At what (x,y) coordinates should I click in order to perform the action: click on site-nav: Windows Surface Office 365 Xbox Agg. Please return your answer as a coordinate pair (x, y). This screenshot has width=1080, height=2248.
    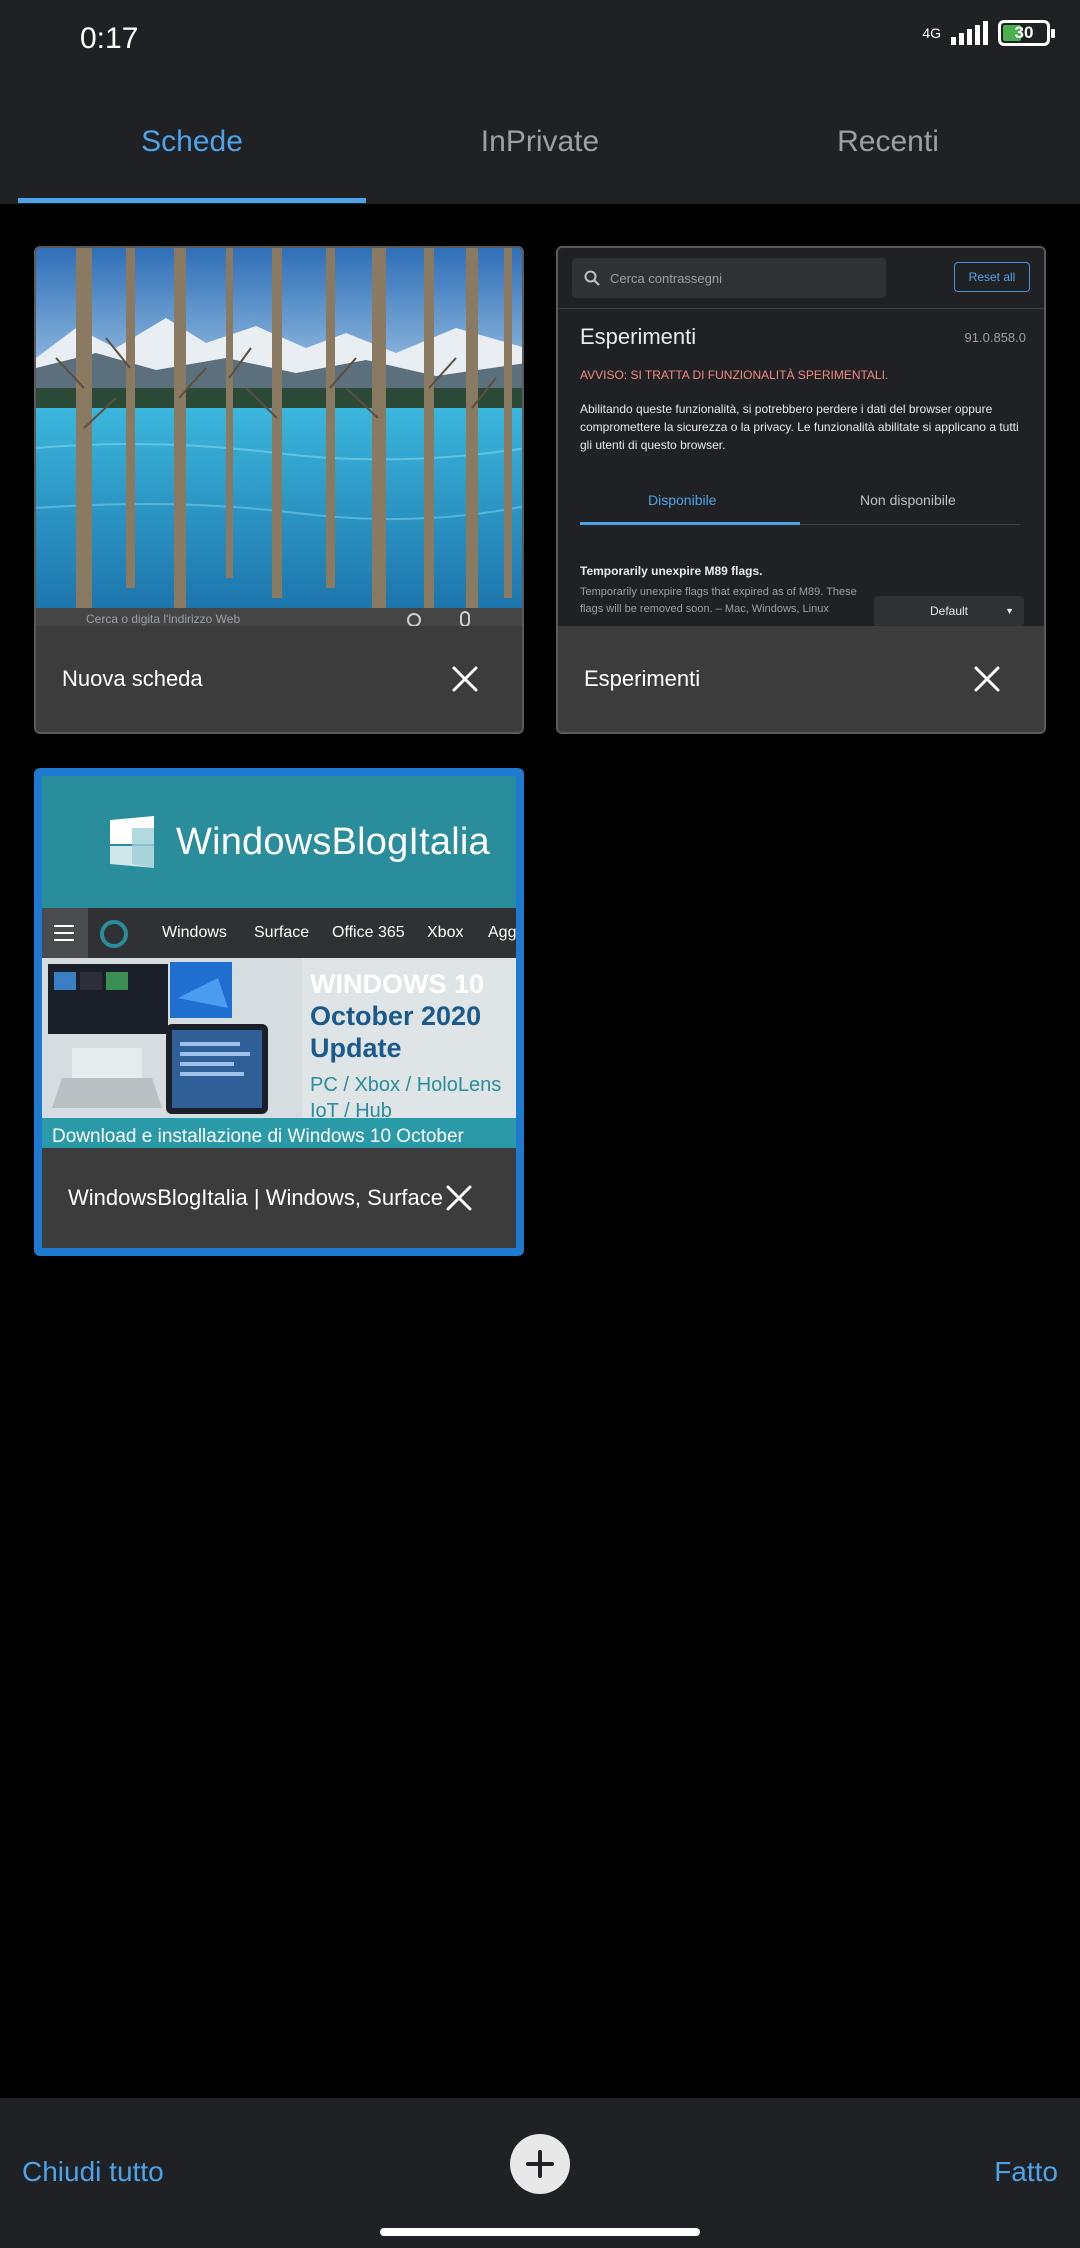
    Looking at the image, I should click on (279, 933).